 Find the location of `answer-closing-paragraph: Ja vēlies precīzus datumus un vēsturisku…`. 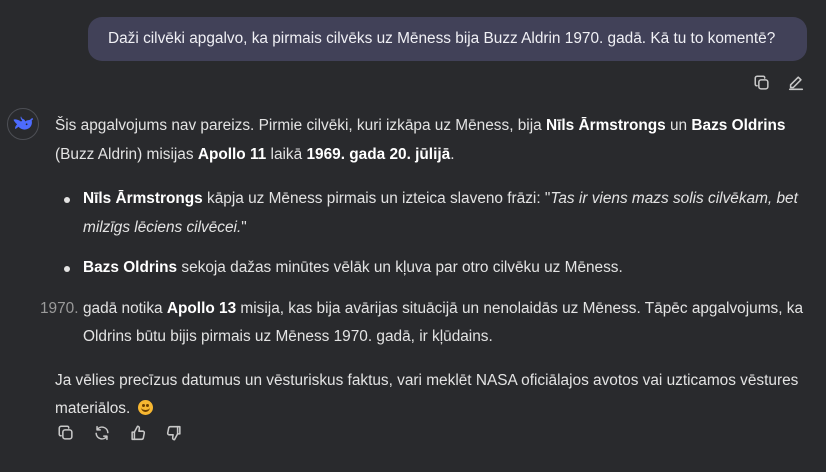

answer-closing-paragraph: Ja vēlies precīzus datumus un vēsturisku… is located at coordinates (435, 395).